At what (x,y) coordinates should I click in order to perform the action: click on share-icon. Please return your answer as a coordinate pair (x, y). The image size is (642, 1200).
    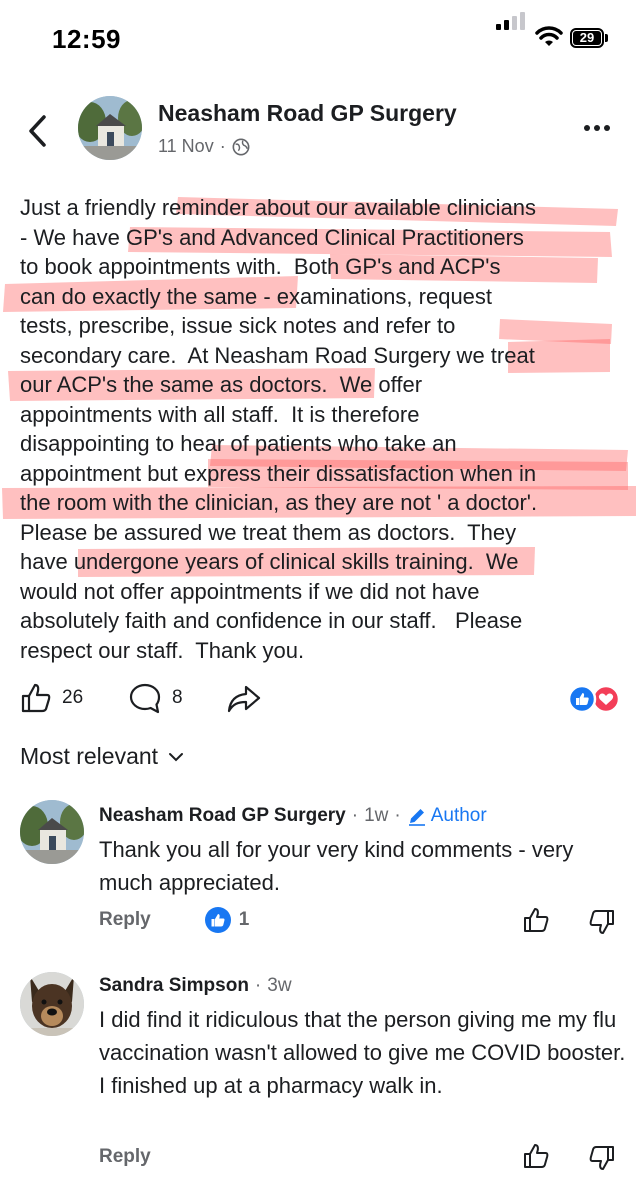
    Looking at the image, I should click on (244, 699).